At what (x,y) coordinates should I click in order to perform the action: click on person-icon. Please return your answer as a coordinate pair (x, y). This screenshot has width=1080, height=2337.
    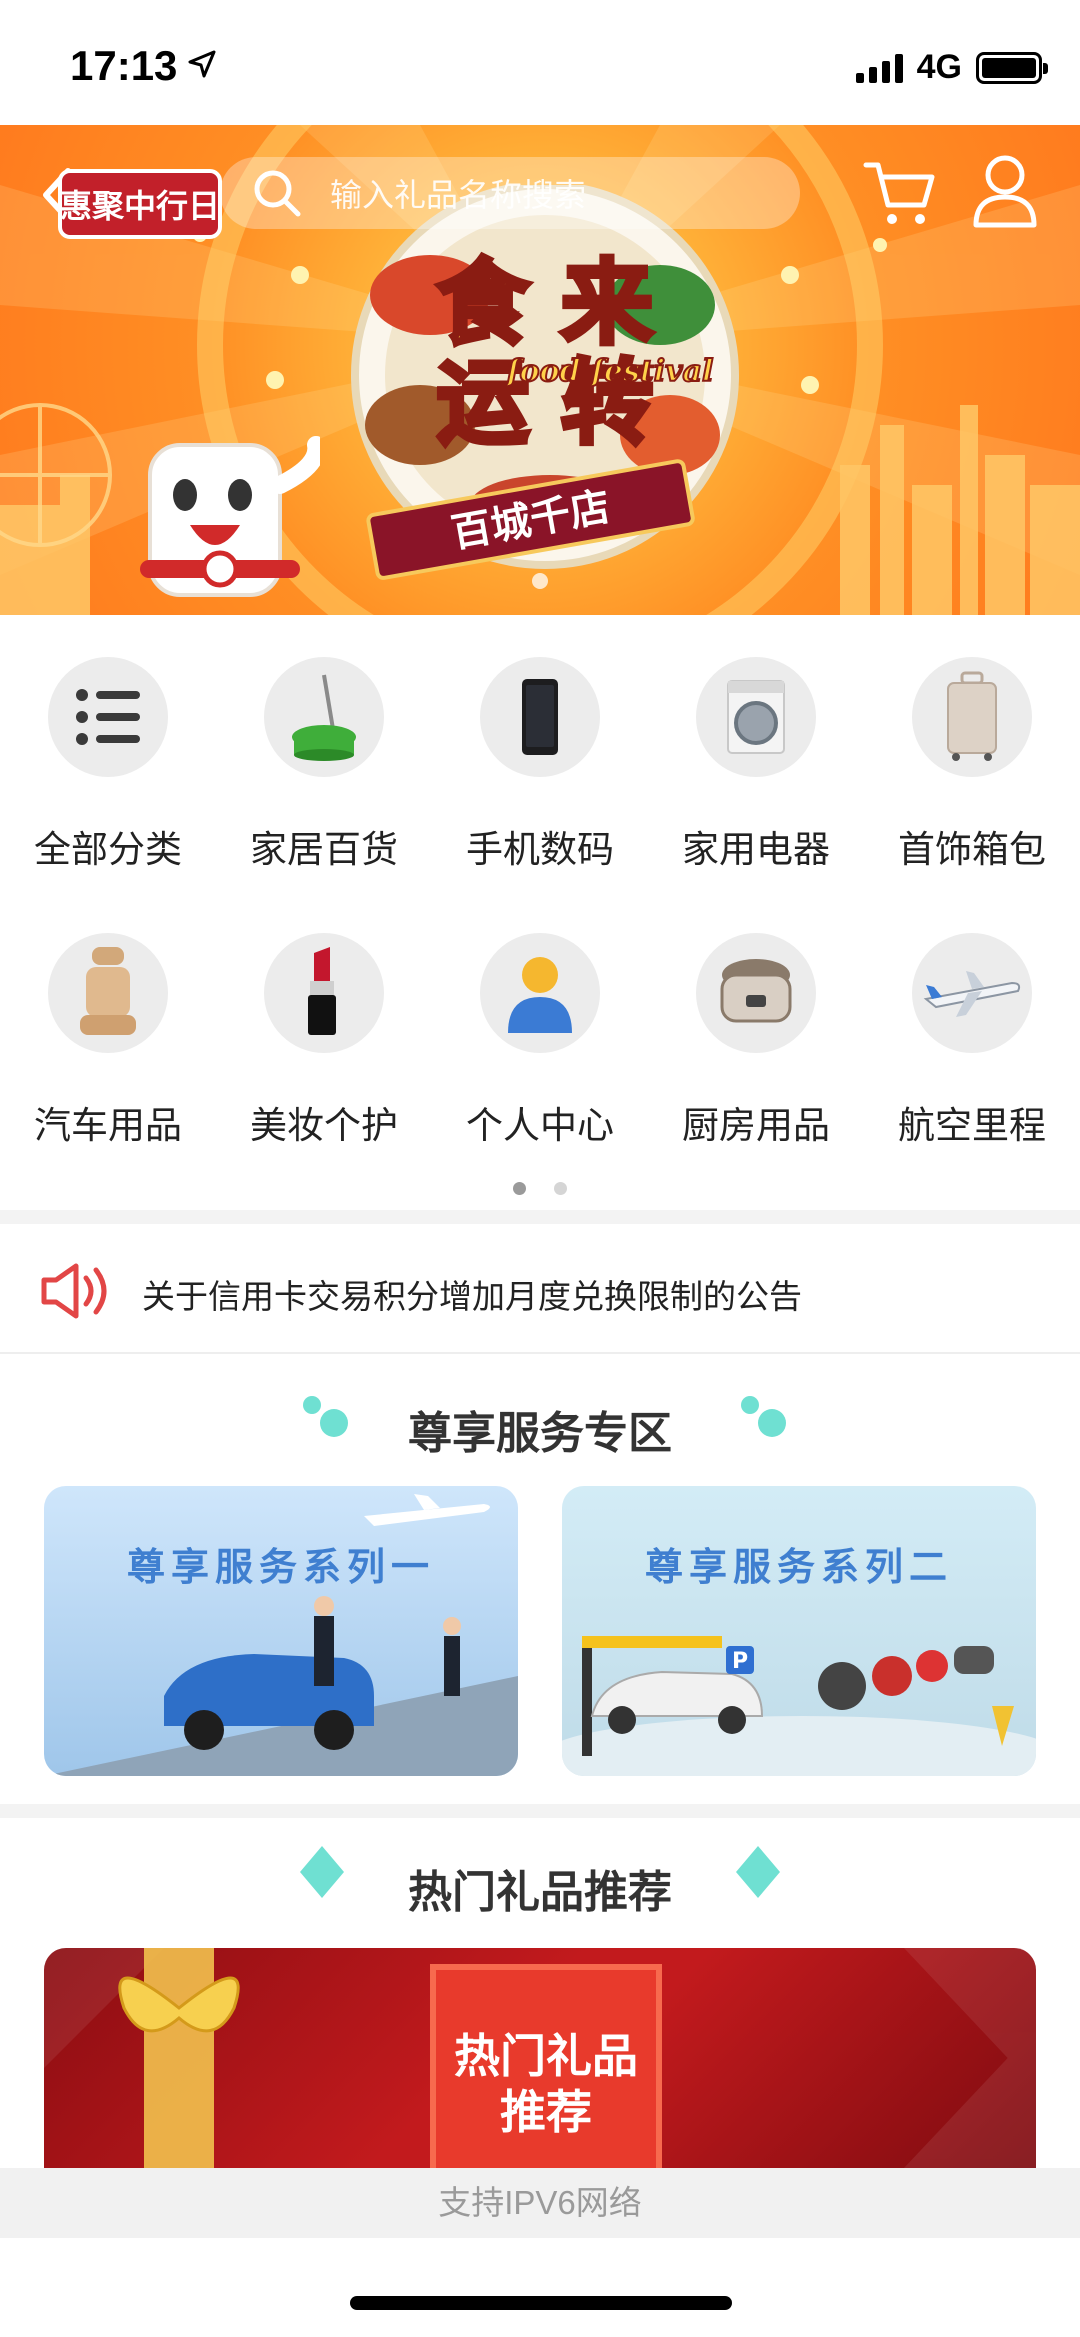
    Looking at the image, I should click on (540, 995).